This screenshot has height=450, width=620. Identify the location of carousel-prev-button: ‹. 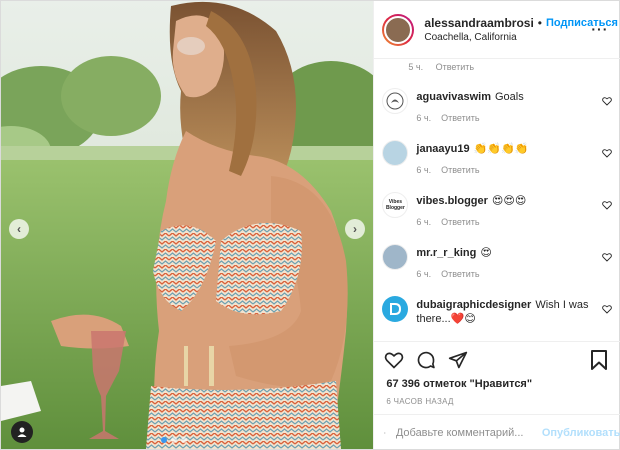
(19, 229).